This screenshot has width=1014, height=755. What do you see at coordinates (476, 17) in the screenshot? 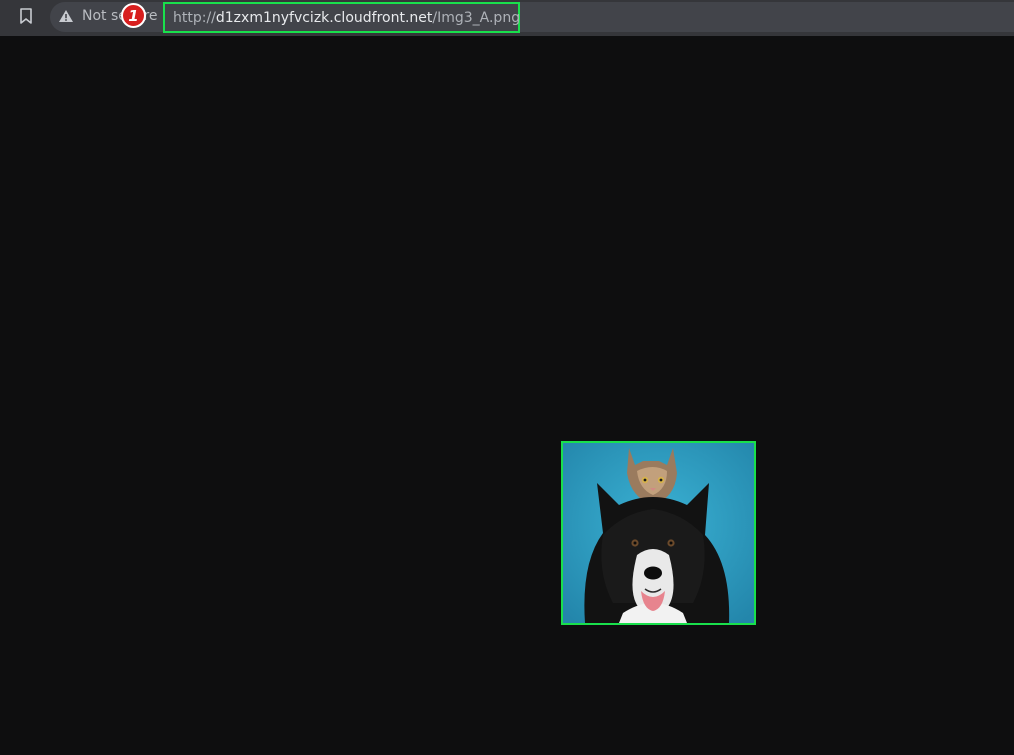
I see `url-path: /Img3_A.png` at bounding box center [476, 17].